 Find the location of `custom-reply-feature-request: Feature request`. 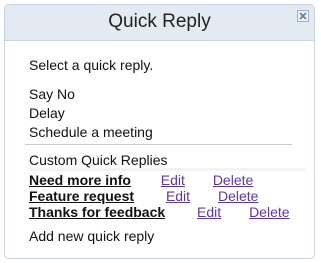

custom-reply-feature-request: Feature request is located at coordinates (81, 196).